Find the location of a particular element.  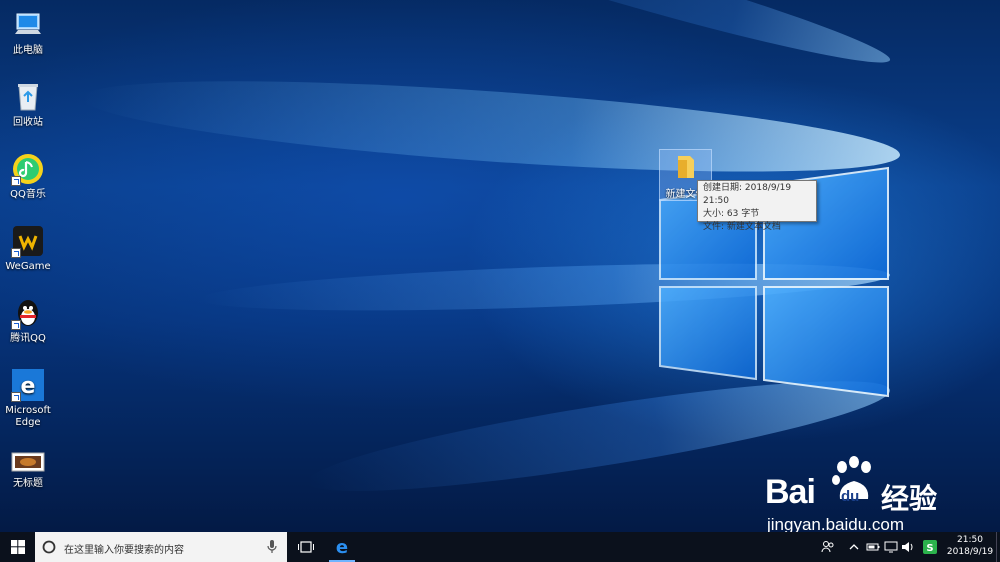

clock: 21:50 2018/9/19 is located at coordinates (970, 546).